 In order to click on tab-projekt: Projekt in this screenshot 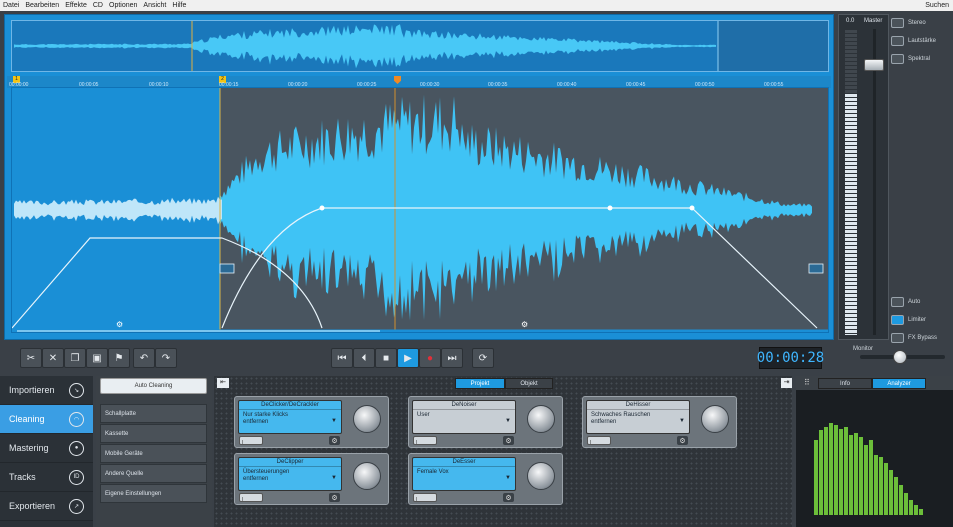, I will do `click(480, 383)`.